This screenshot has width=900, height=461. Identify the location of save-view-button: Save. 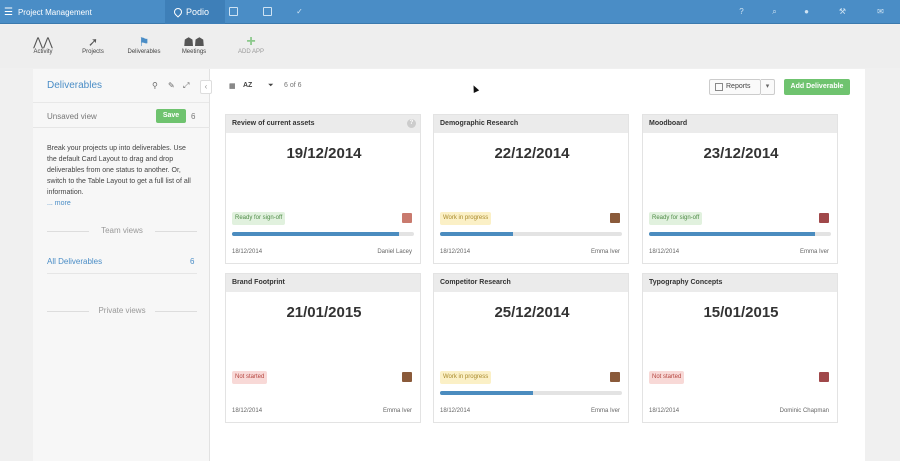
(171, 116).